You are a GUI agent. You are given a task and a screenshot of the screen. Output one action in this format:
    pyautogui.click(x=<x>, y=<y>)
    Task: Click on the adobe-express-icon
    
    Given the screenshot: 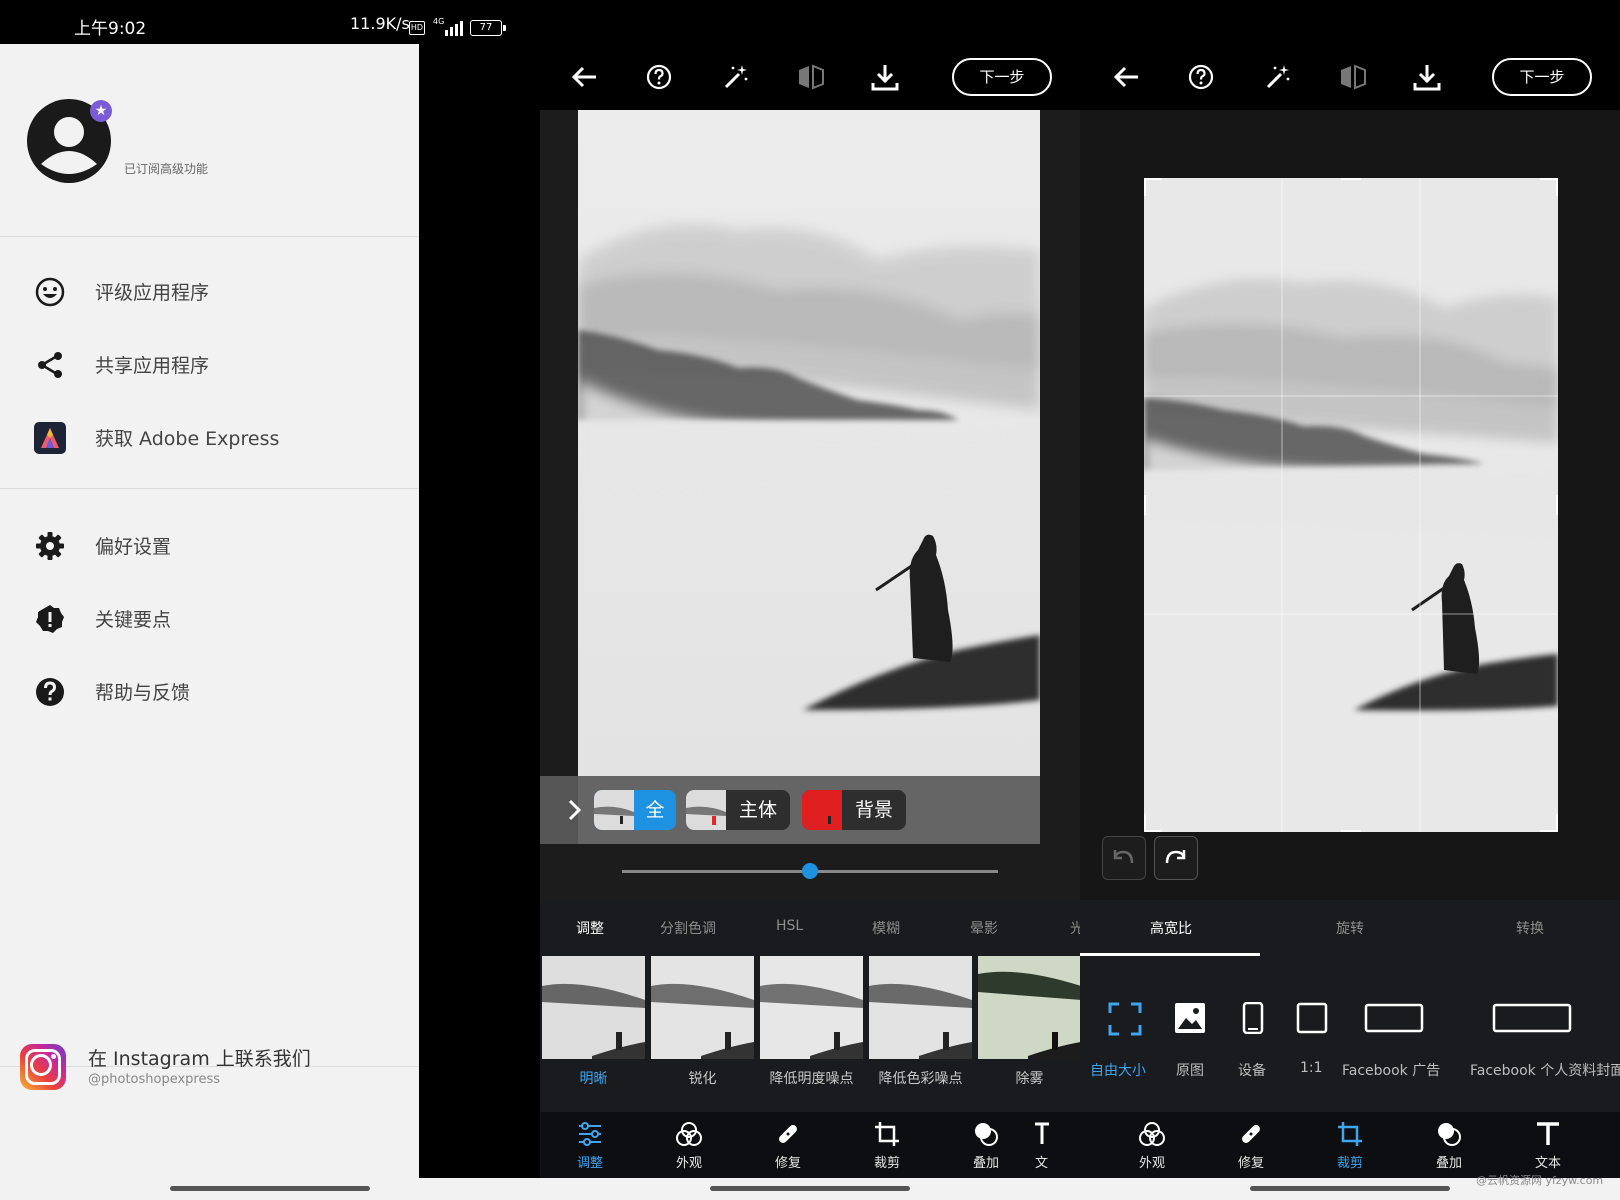 What is the action you would take?
    pyautogui.click(x=50, y=438)
    